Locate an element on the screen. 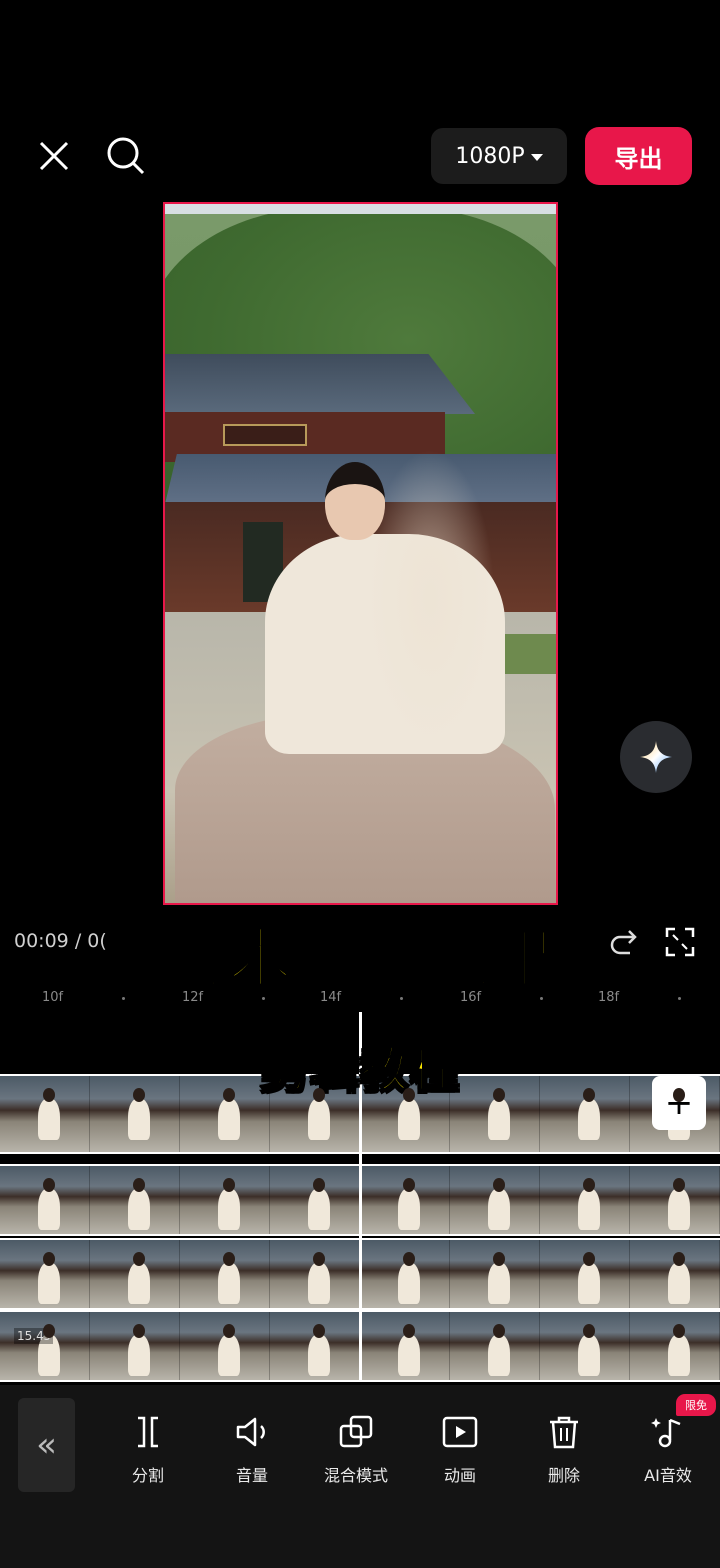 This screenshot has width=720, height=1568. tool-ai-sound: AI音效 is located at coordinates (668, 1448).